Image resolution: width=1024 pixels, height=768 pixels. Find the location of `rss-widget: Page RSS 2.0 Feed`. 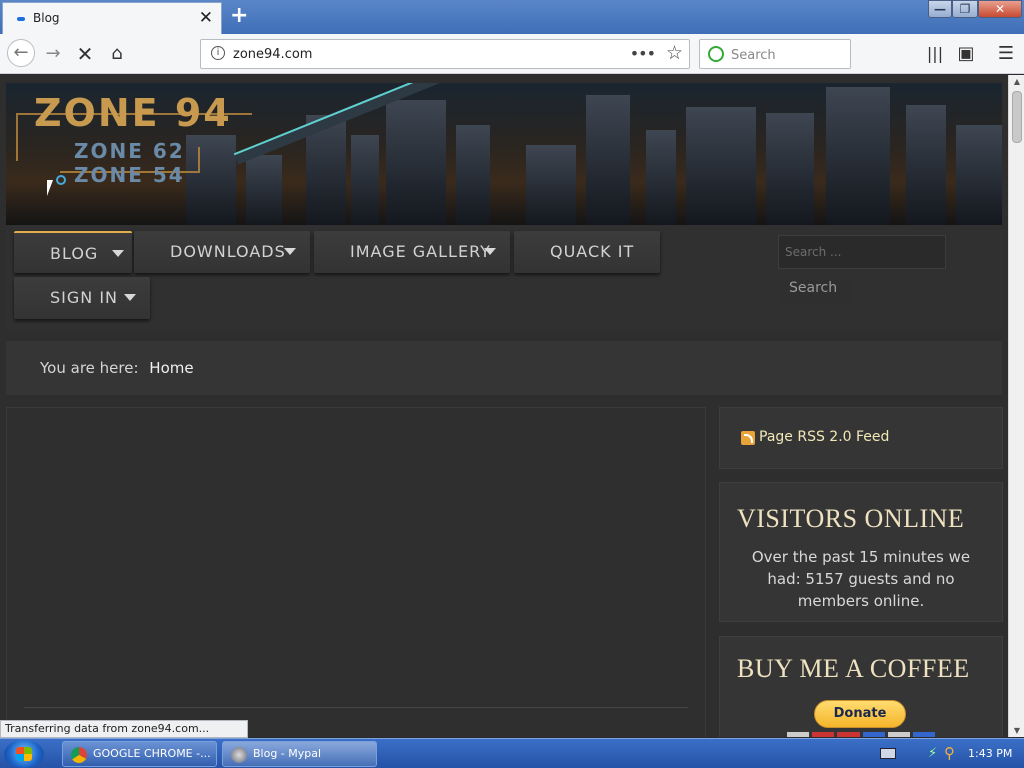

rss-widget: Page RSS 2.0 Feed is located at coordinates (861, 438).